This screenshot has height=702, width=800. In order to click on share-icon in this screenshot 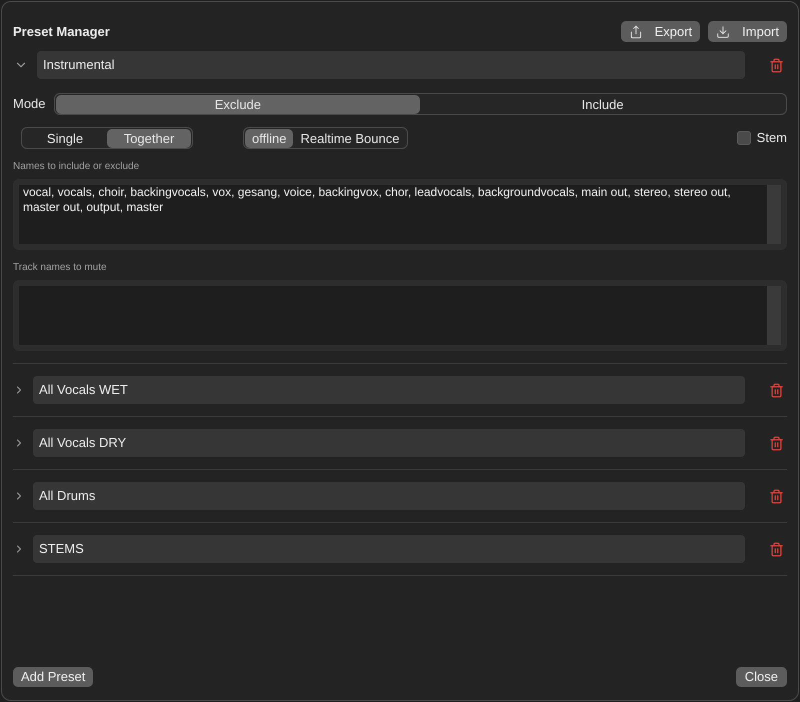, I will do `click(635, 31)`.